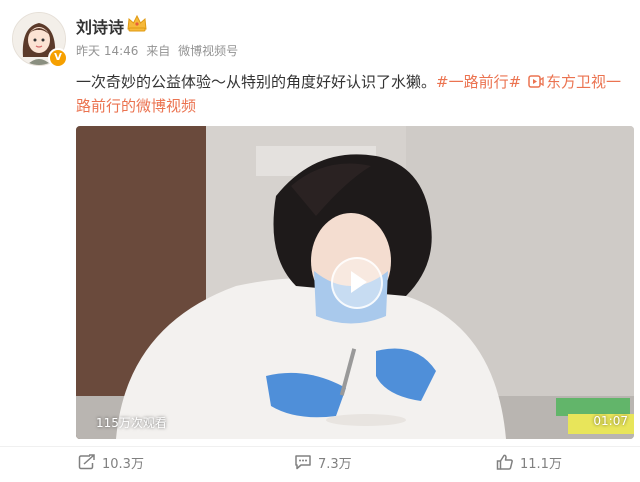 This screenshot has width=640, height=482. Describe the element at coordinates (86, 462) in the screenshot. I see `repost-icon` at that location.